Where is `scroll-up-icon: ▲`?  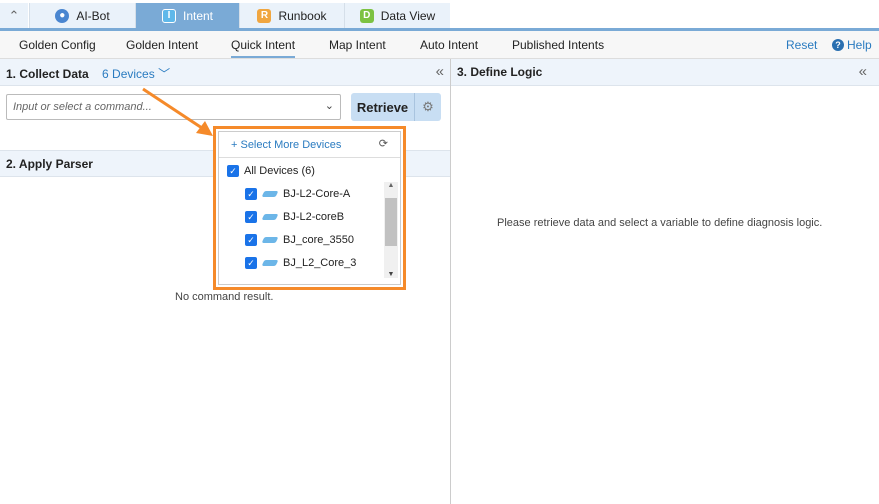
scroll-up-icon: ▲ is located at coordinates (391, 185).